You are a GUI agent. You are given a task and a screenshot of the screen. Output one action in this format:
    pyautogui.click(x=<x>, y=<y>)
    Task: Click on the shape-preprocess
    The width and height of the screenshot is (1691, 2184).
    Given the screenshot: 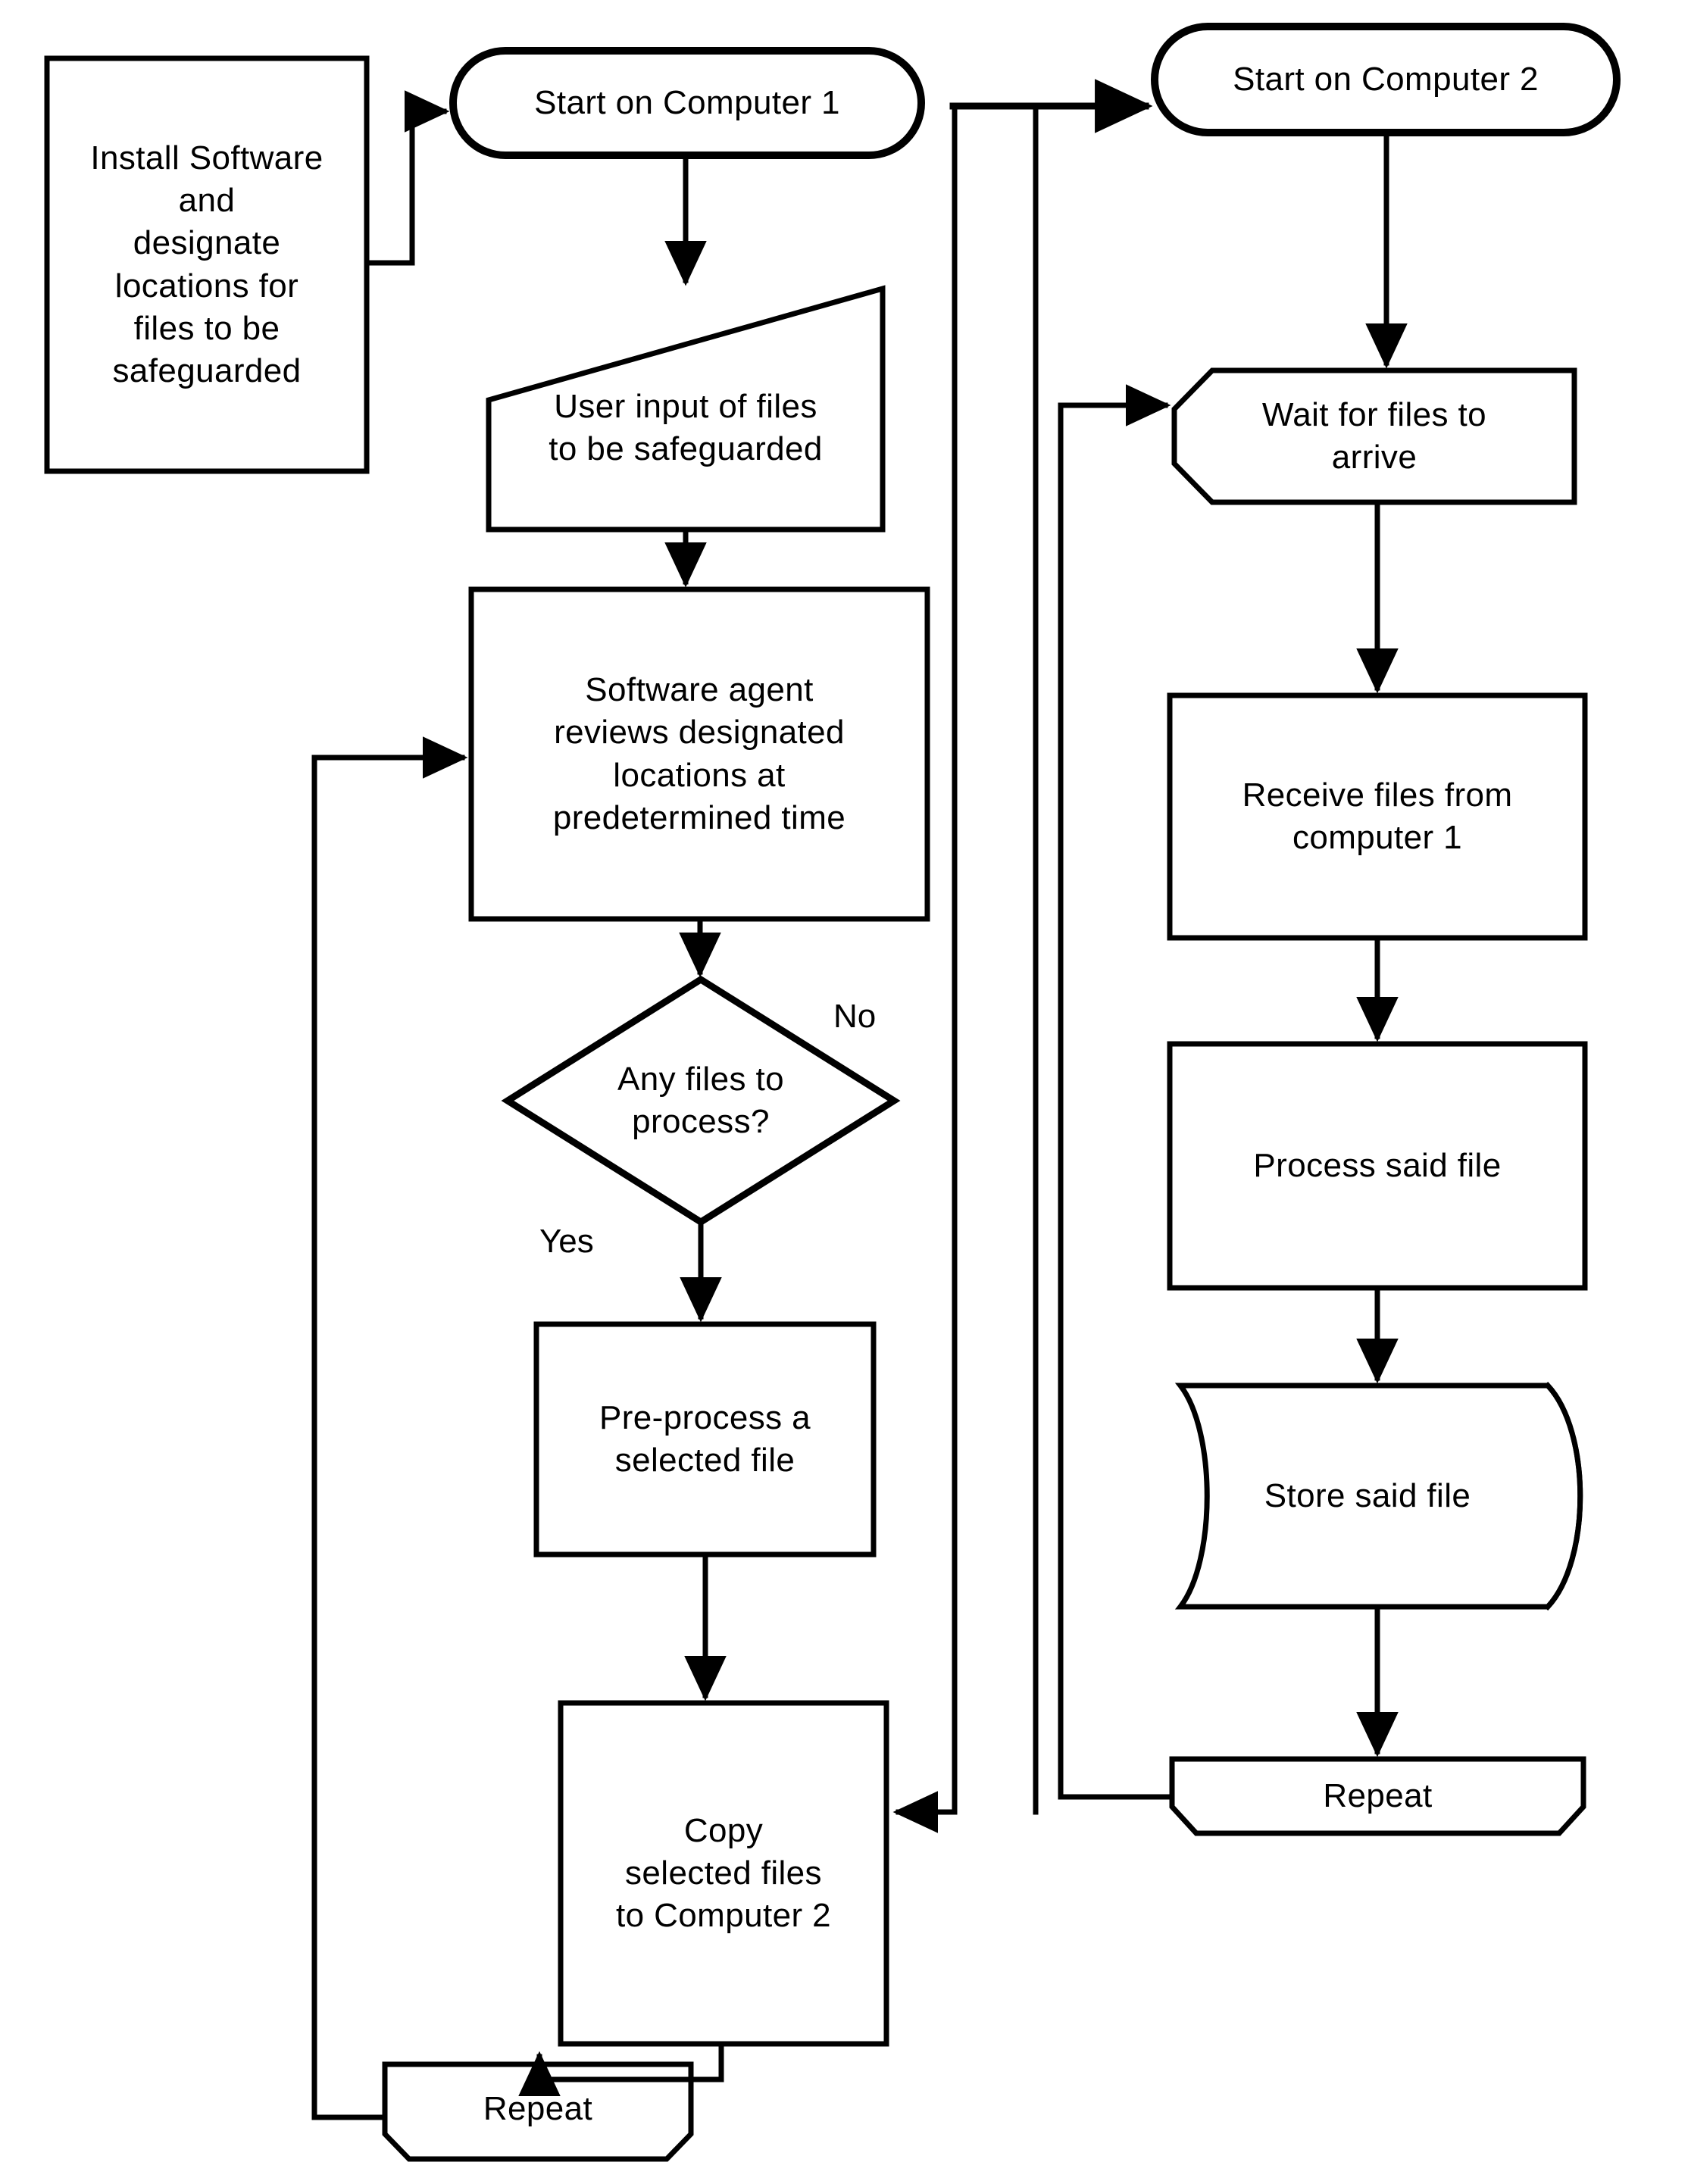 What is the action you would take?
    pyautogui.click(x=705, y=1439)
    